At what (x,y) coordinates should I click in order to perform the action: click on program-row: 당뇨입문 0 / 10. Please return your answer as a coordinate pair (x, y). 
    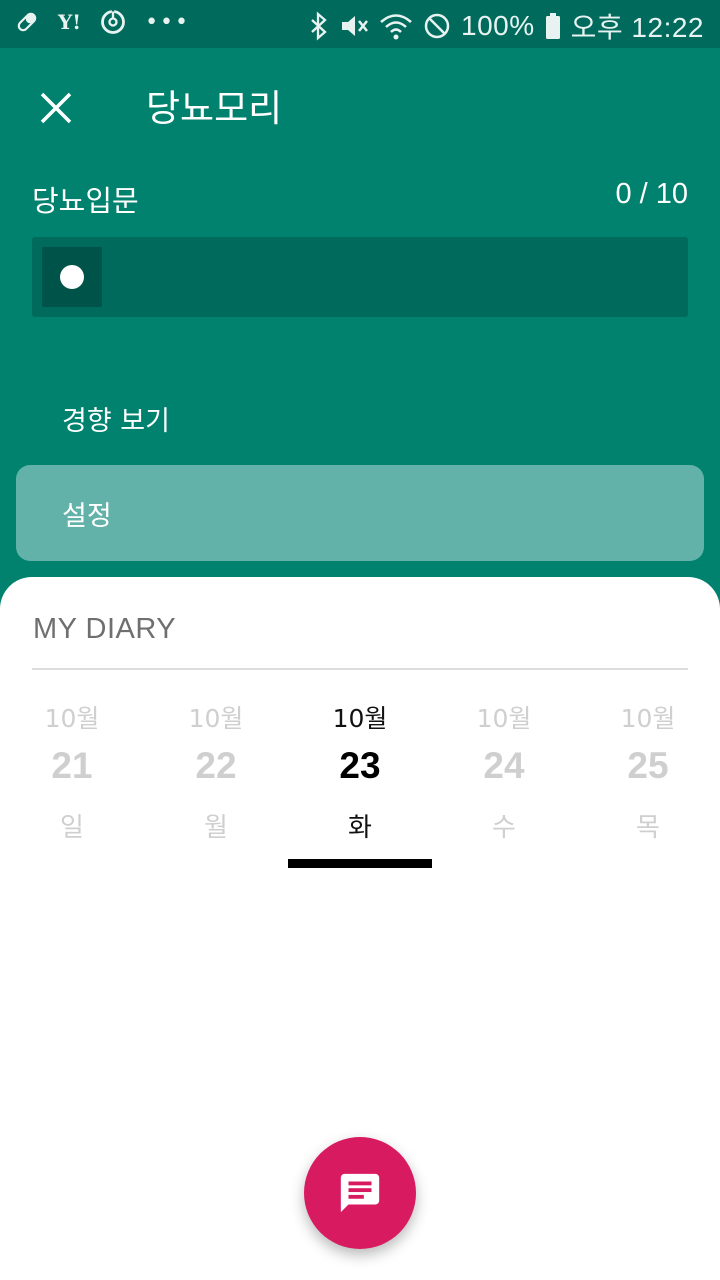
    Looking at the image, I should click on (360, 198).